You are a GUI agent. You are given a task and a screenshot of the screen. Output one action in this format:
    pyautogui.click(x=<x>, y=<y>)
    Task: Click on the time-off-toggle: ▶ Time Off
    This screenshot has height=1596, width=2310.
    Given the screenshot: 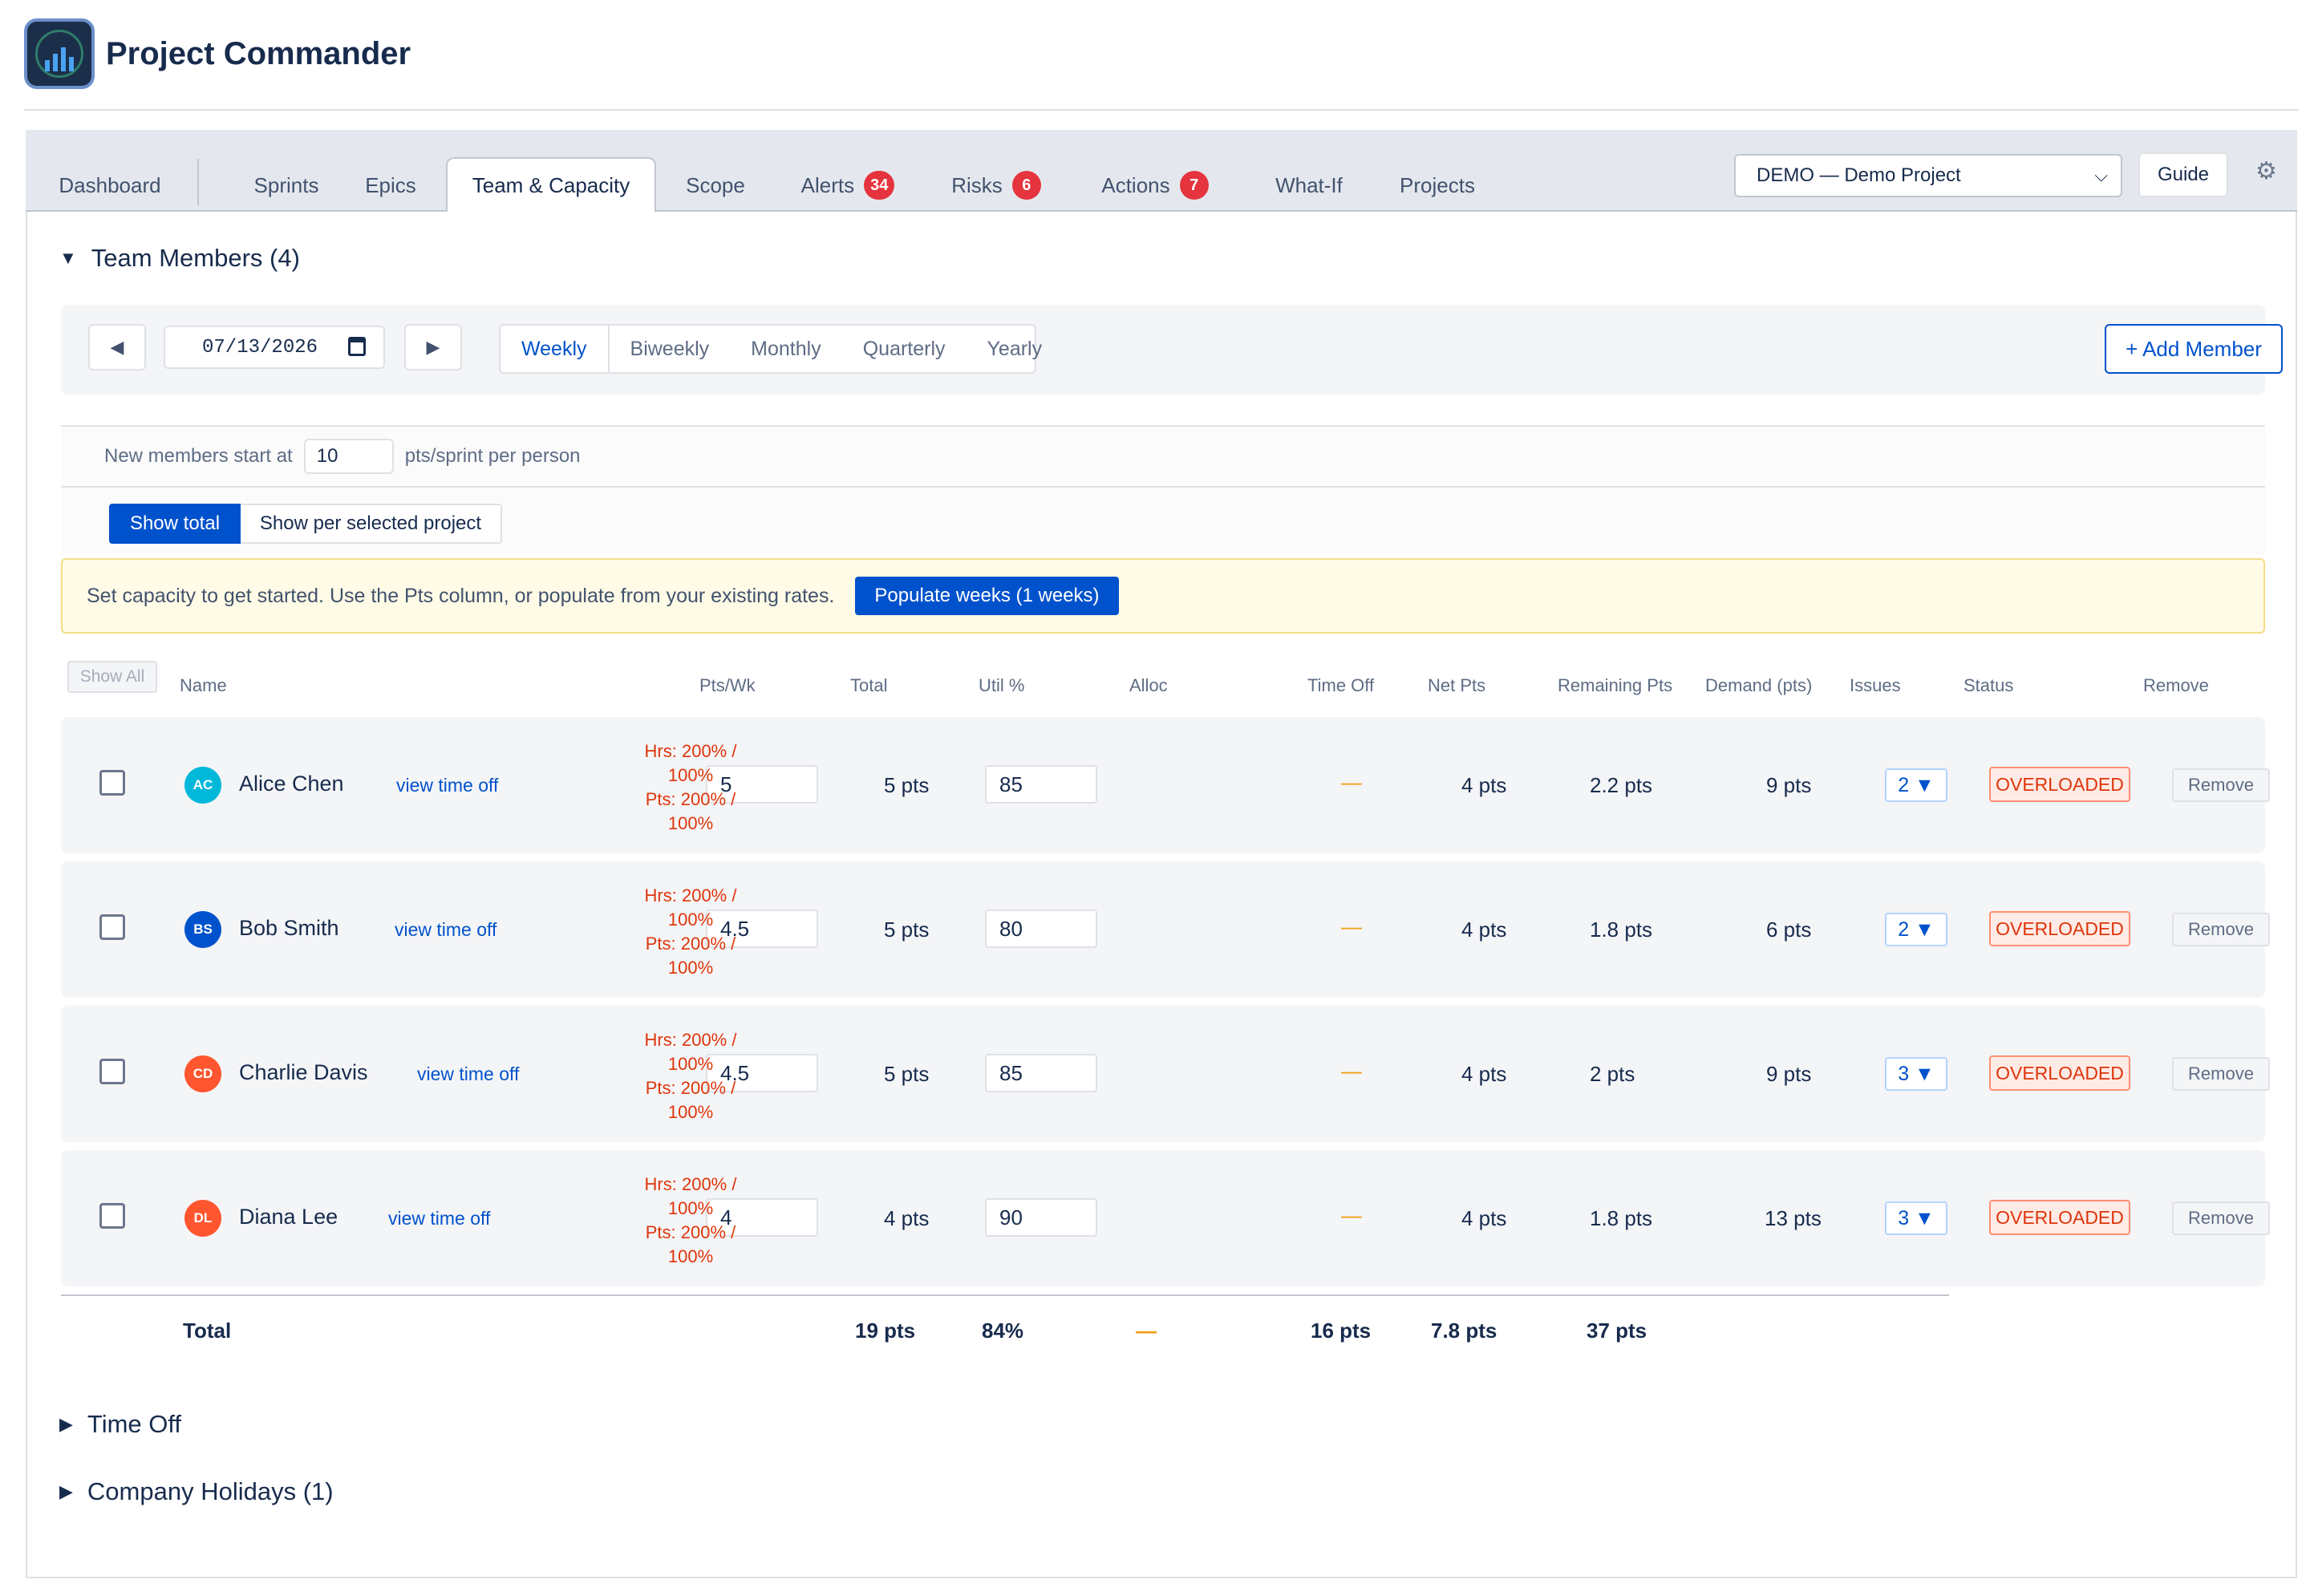 What is the action you would take?
    pyautogui.click(x=120, y=1424)
    